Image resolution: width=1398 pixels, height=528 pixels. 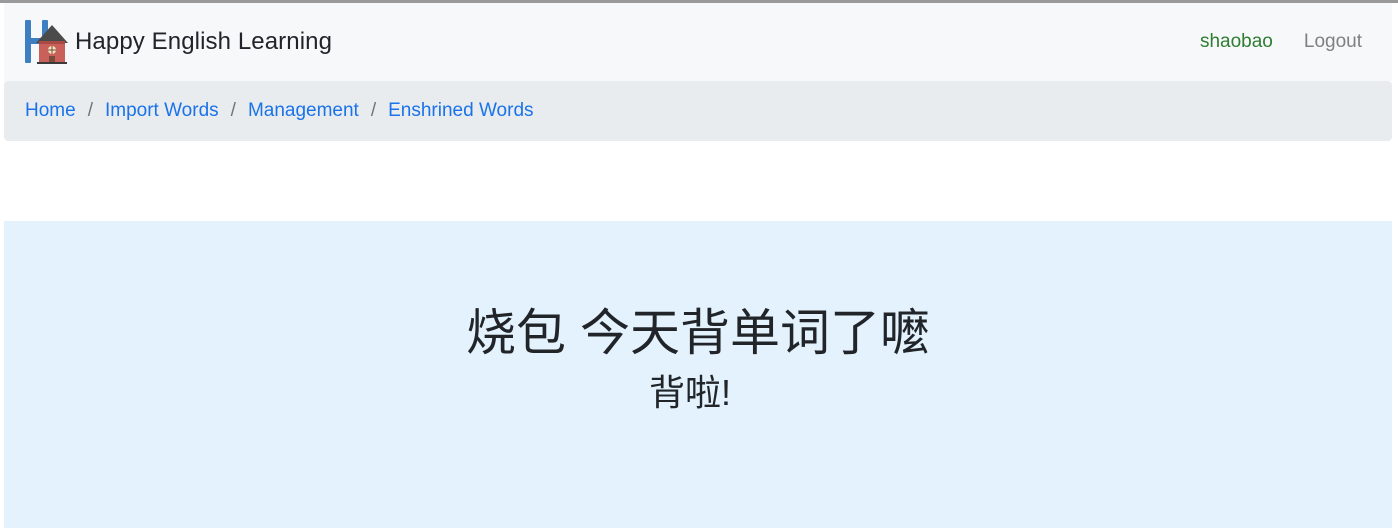 I want to click on breadcrumb-enshrined-words: Enshrined Words, so click(x=460, y=111).